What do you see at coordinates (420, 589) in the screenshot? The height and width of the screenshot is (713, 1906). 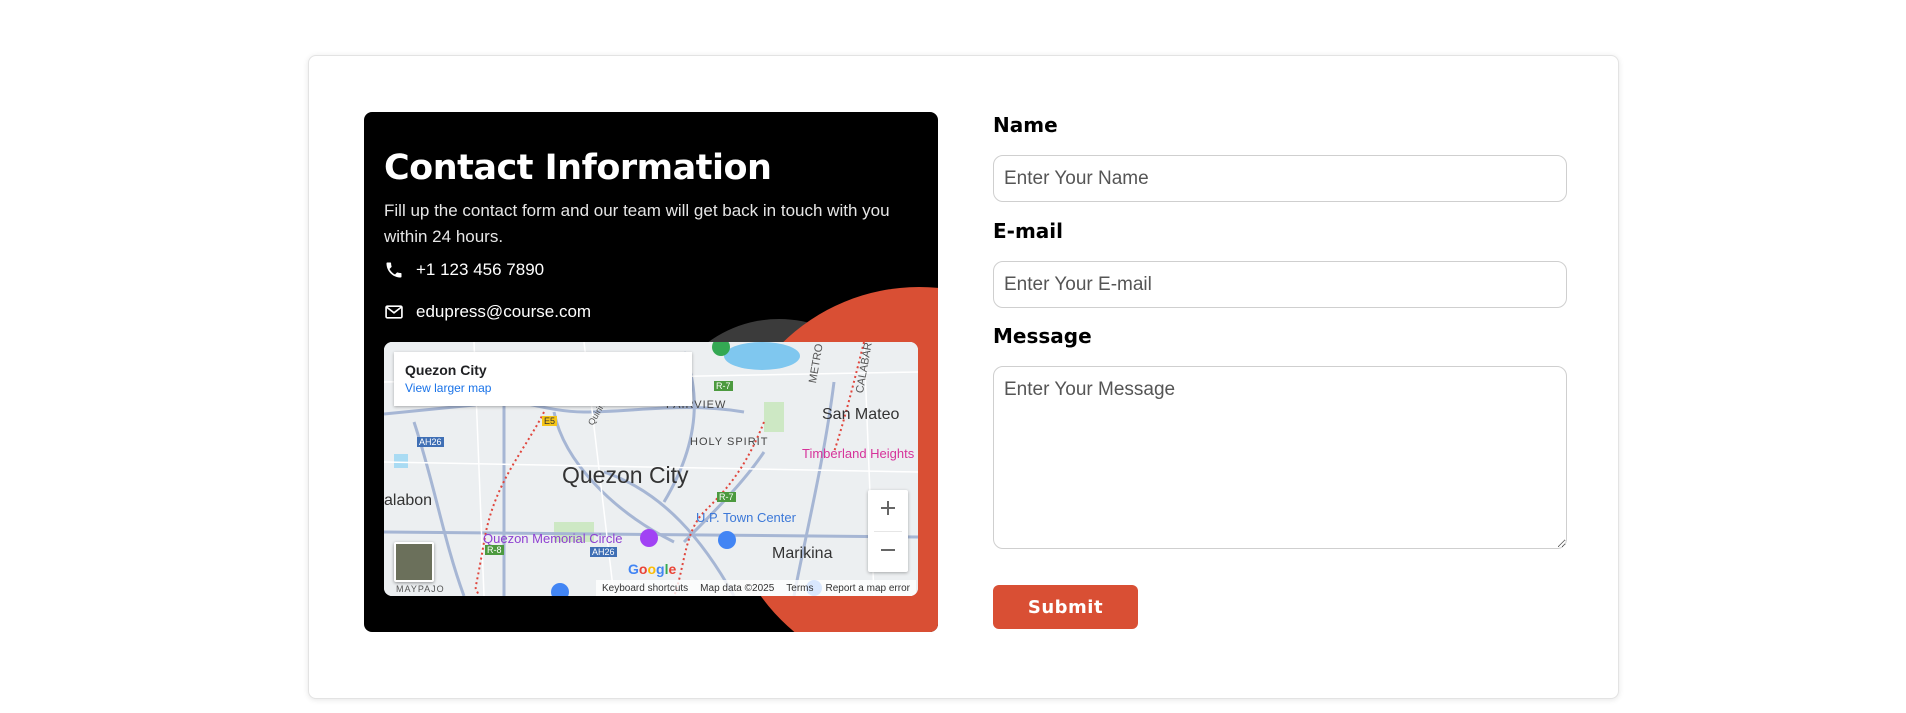 I see `map-label-maypajo: MAYPAJO` at bounding box center [420, 589].